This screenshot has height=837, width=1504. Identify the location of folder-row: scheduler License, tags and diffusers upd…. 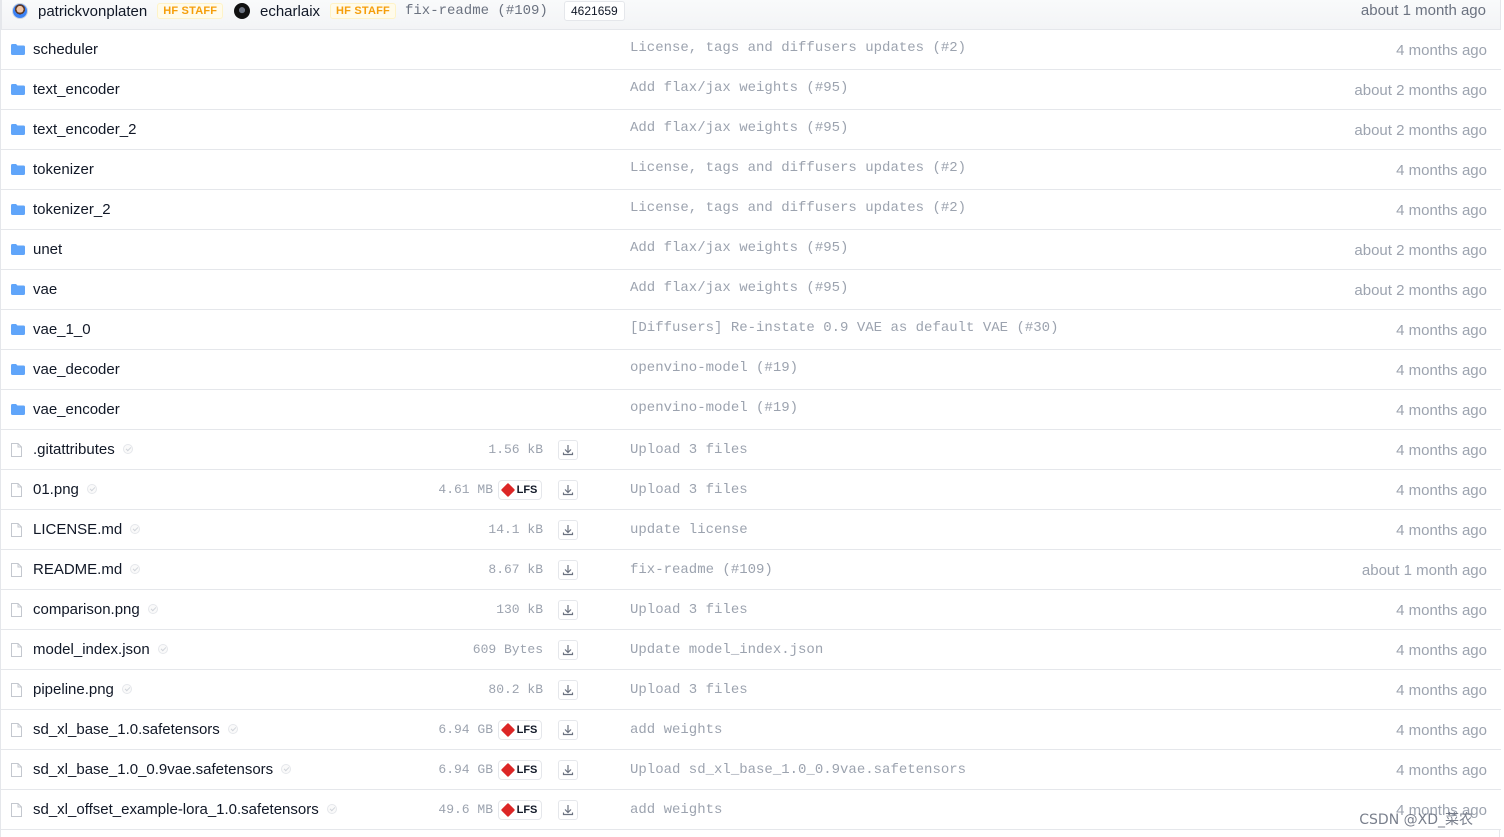
(751, 50).